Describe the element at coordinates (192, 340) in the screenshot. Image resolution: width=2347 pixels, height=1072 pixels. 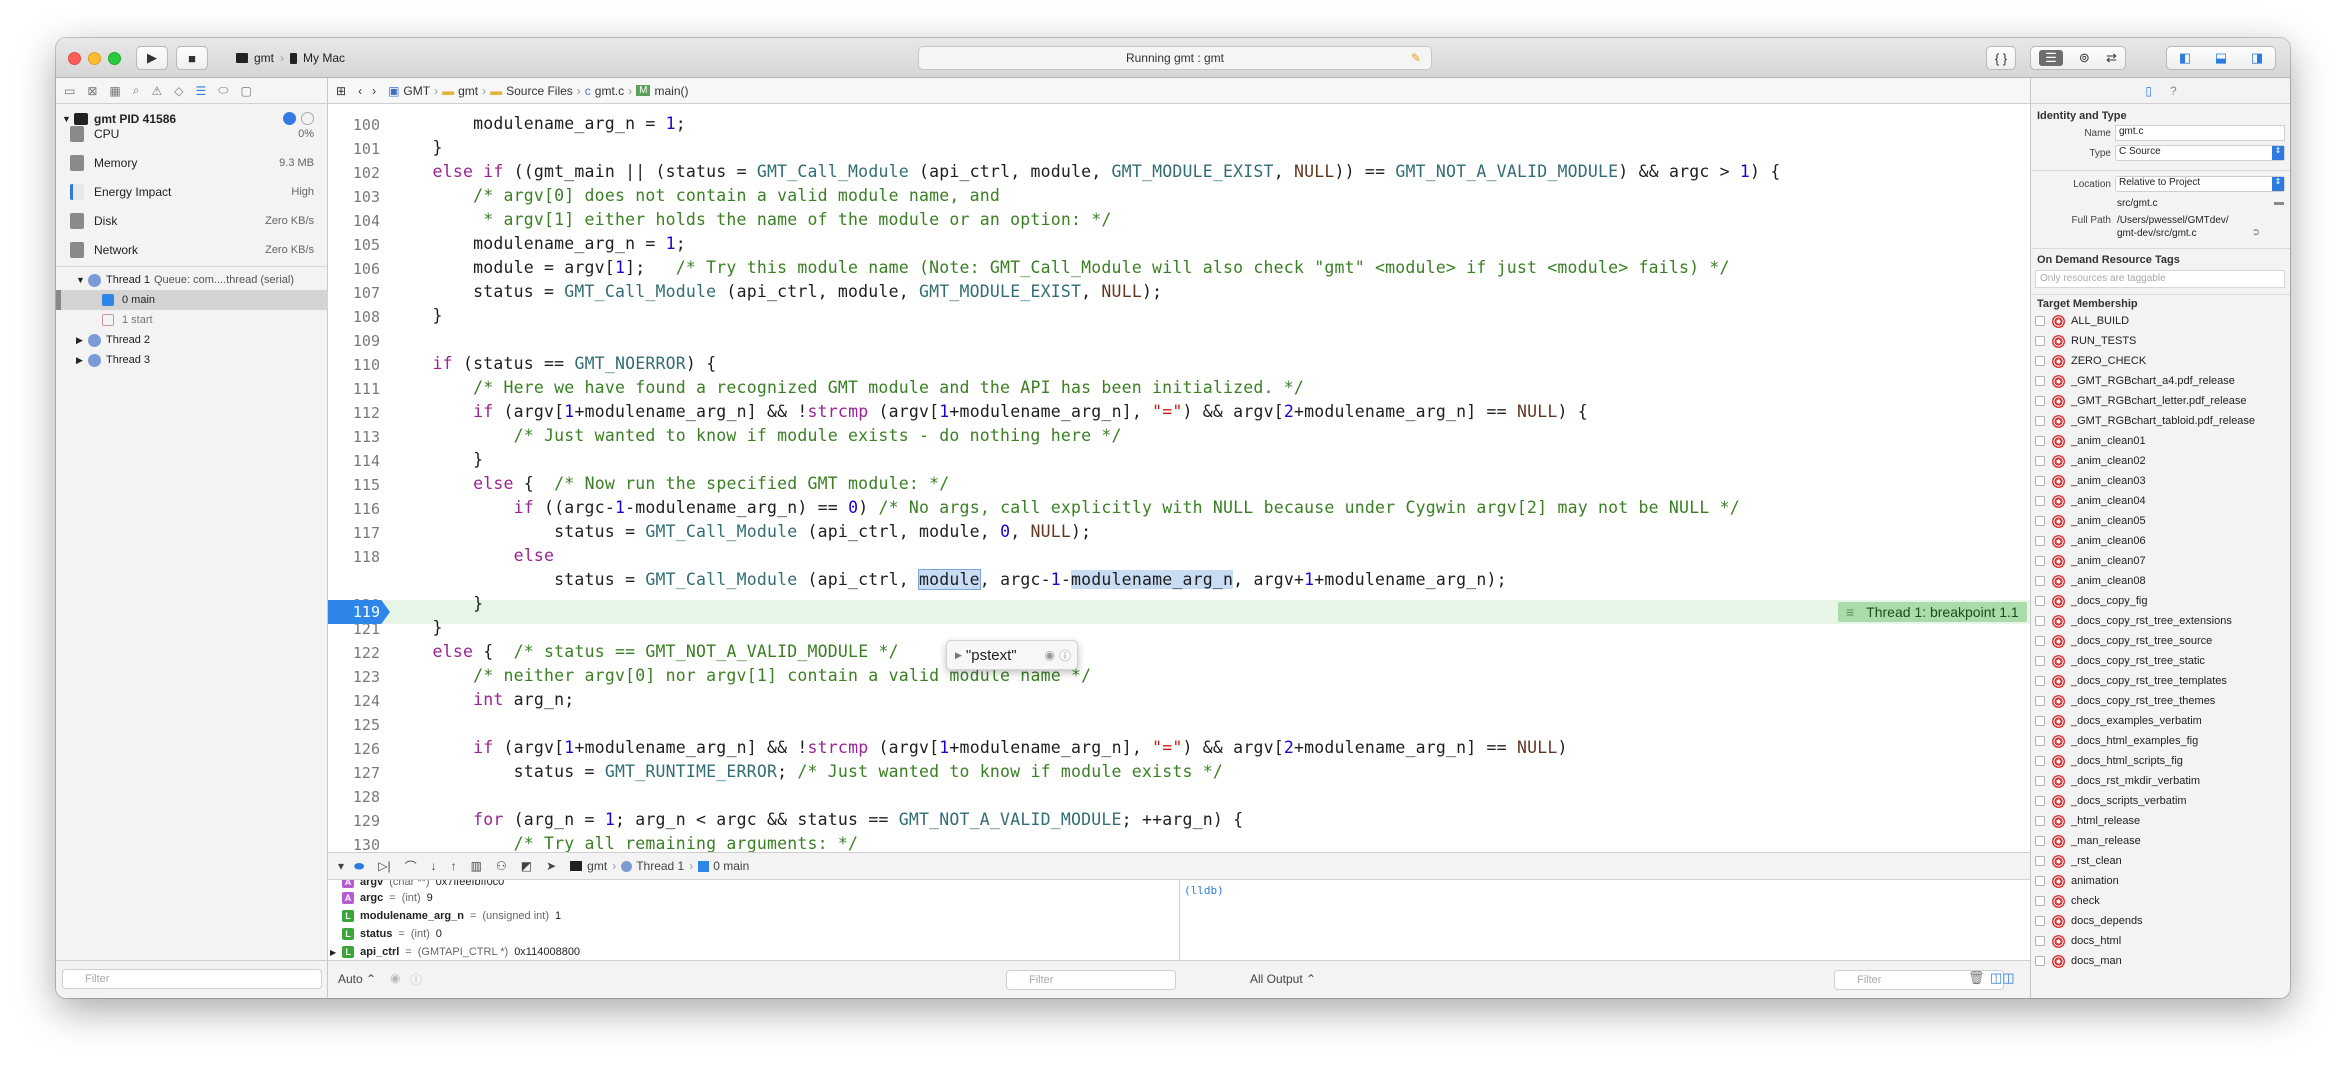
I see `thread-2-row: ▶ Thread 2` at that location.